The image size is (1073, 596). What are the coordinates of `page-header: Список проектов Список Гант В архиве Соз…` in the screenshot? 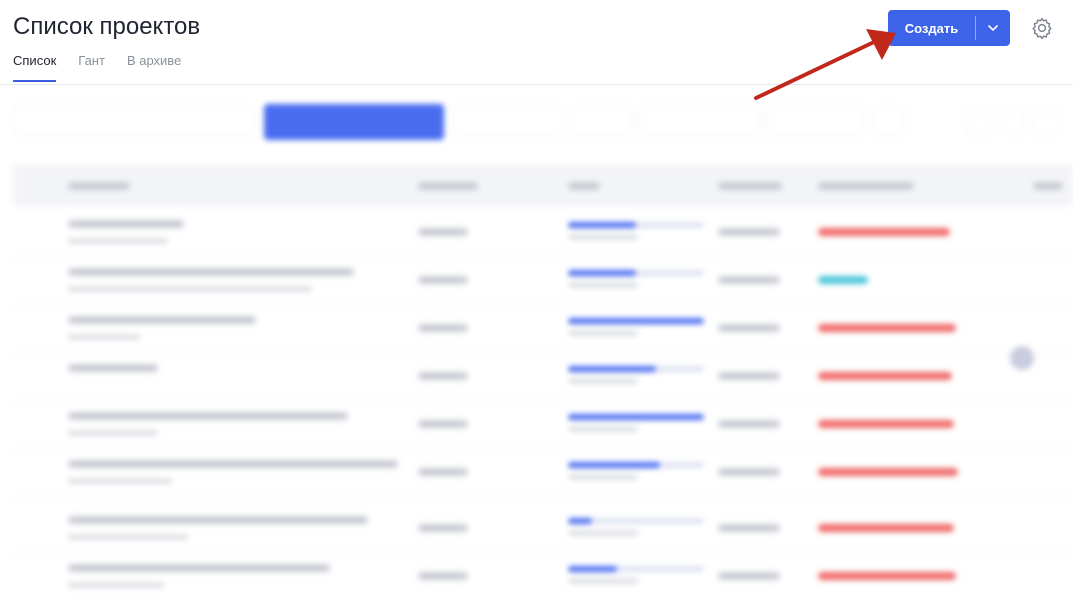 It's located at (536, 42).